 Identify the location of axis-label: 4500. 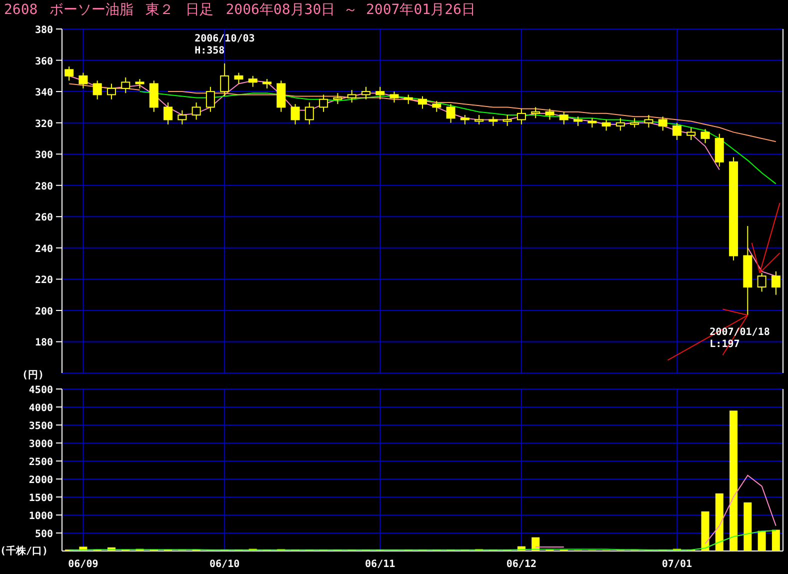
(40, 390).